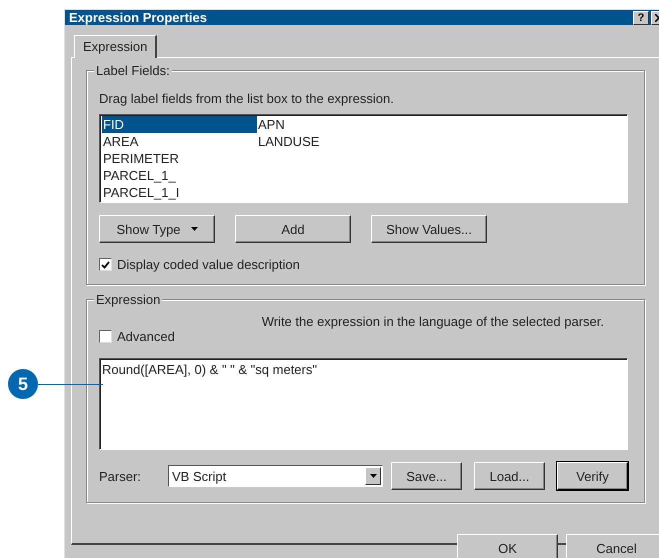 Image resolution: width=659 pixels, height=558 pixels. Describe the element at coordinates (179, 124) in the screenshot. I see `list-item: FID` at that location.